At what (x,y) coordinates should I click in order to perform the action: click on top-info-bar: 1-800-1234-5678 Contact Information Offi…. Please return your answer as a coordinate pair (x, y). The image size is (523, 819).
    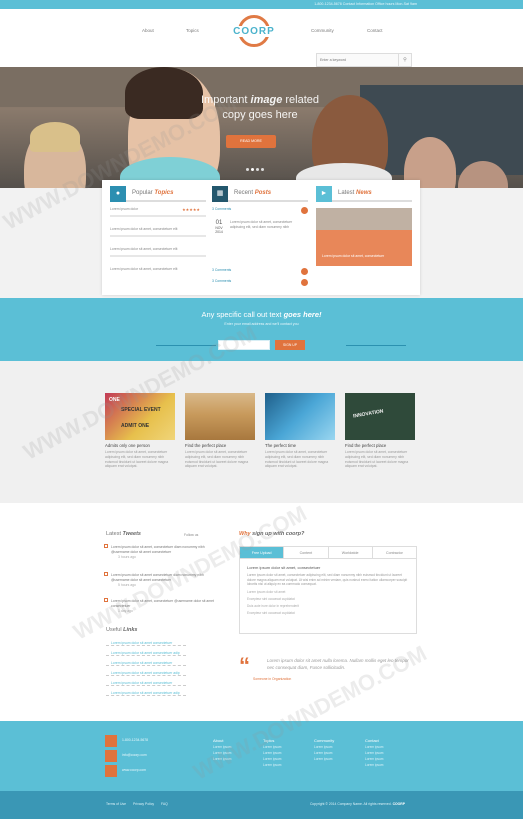
    Looking at the image, I should click on (261, 4).